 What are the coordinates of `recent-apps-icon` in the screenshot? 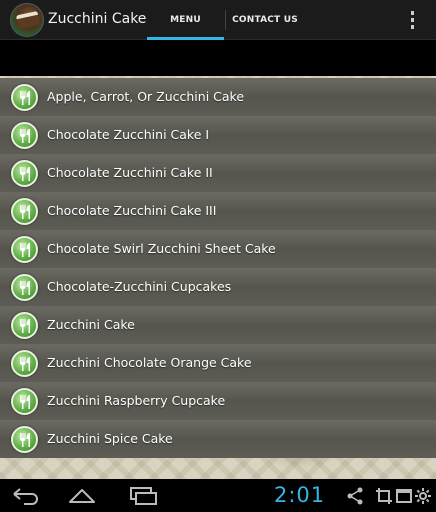 It's located at (143, 496).